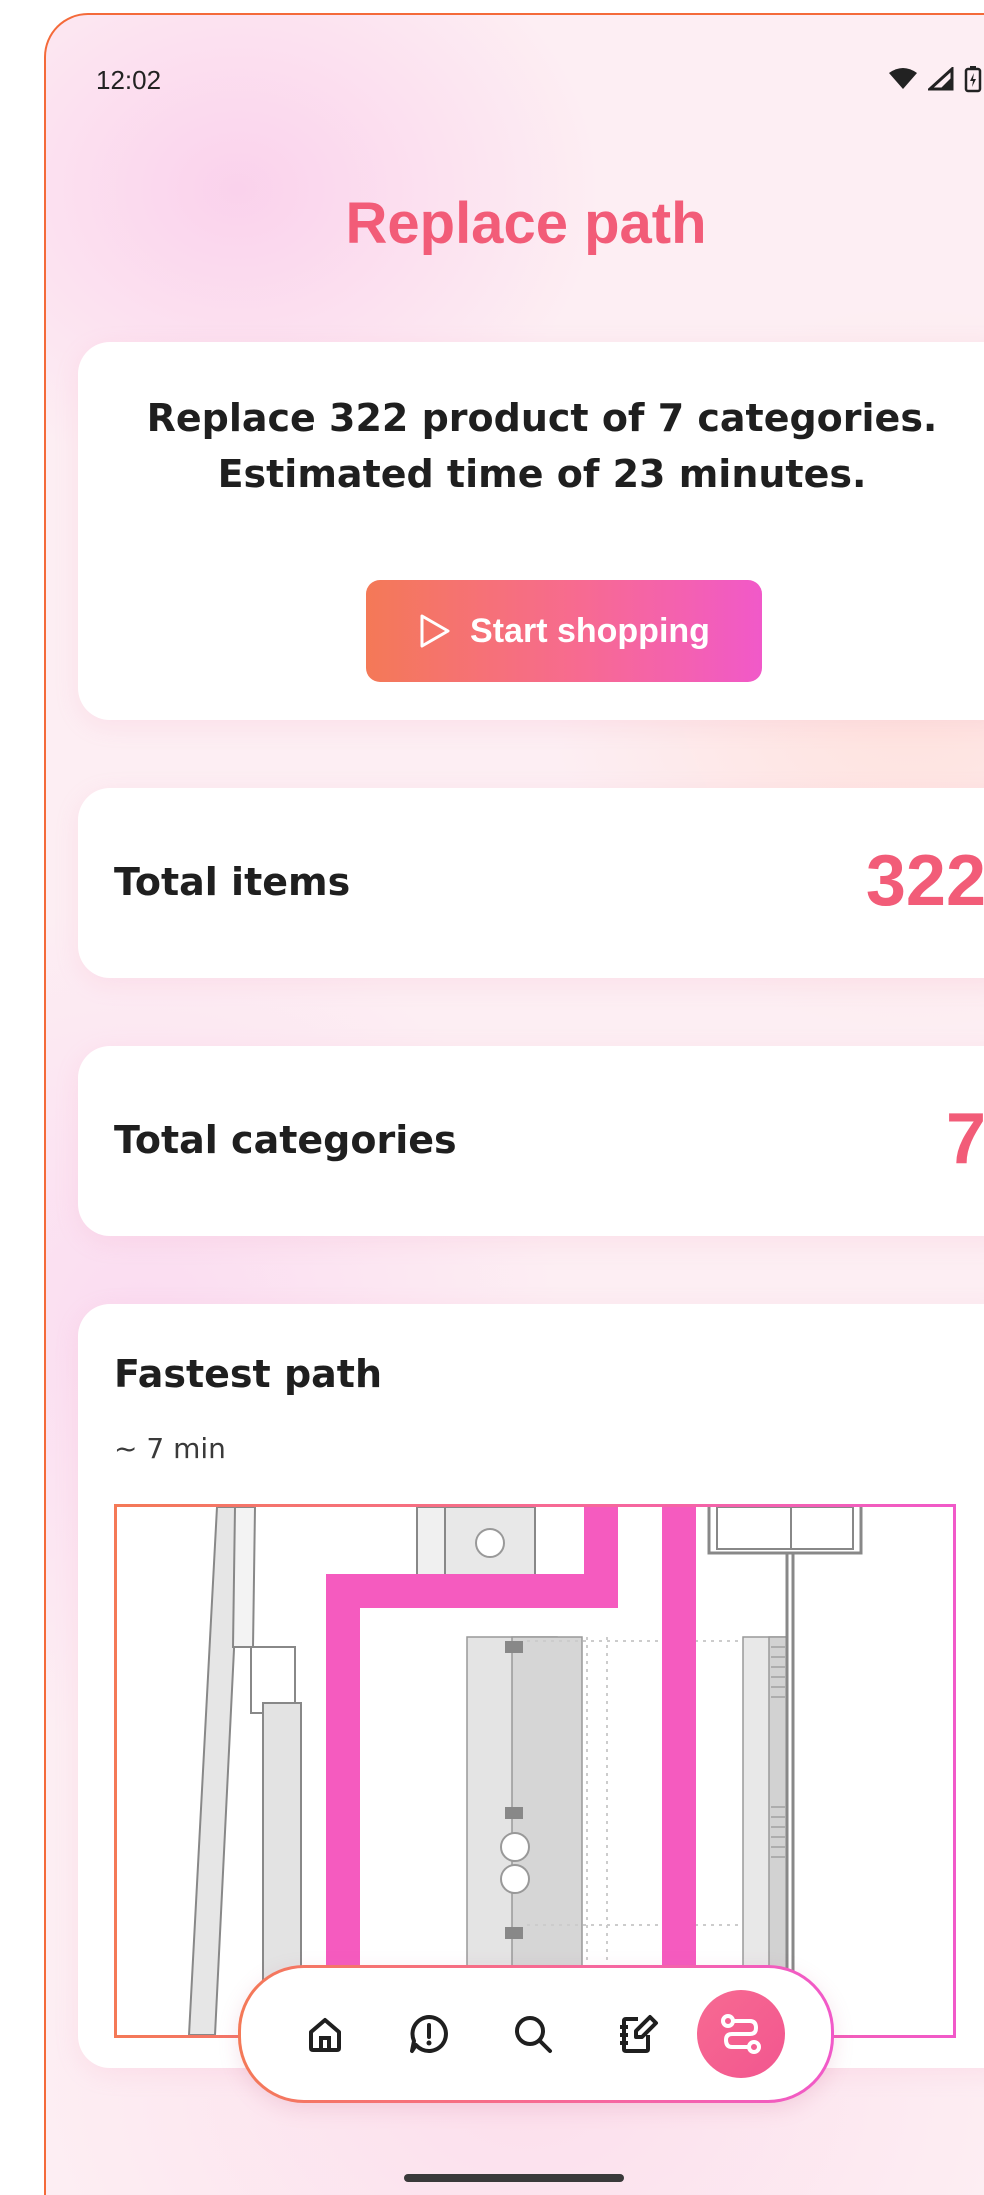 The height and width of the screenshot is (2195, 984). I want to click on bottom-navigation, so click(536, 2034).